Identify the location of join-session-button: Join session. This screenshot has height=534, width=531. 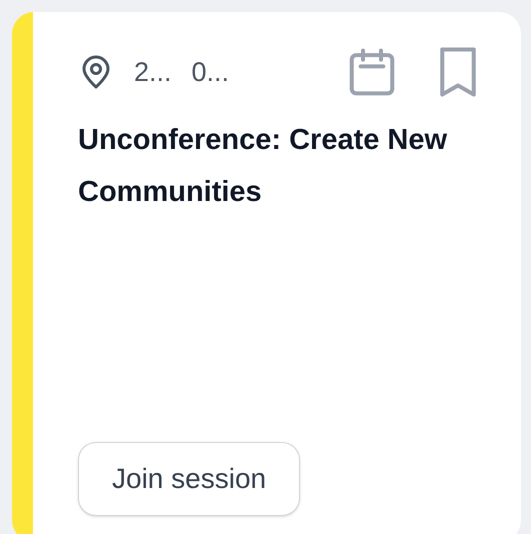
(189, 479).